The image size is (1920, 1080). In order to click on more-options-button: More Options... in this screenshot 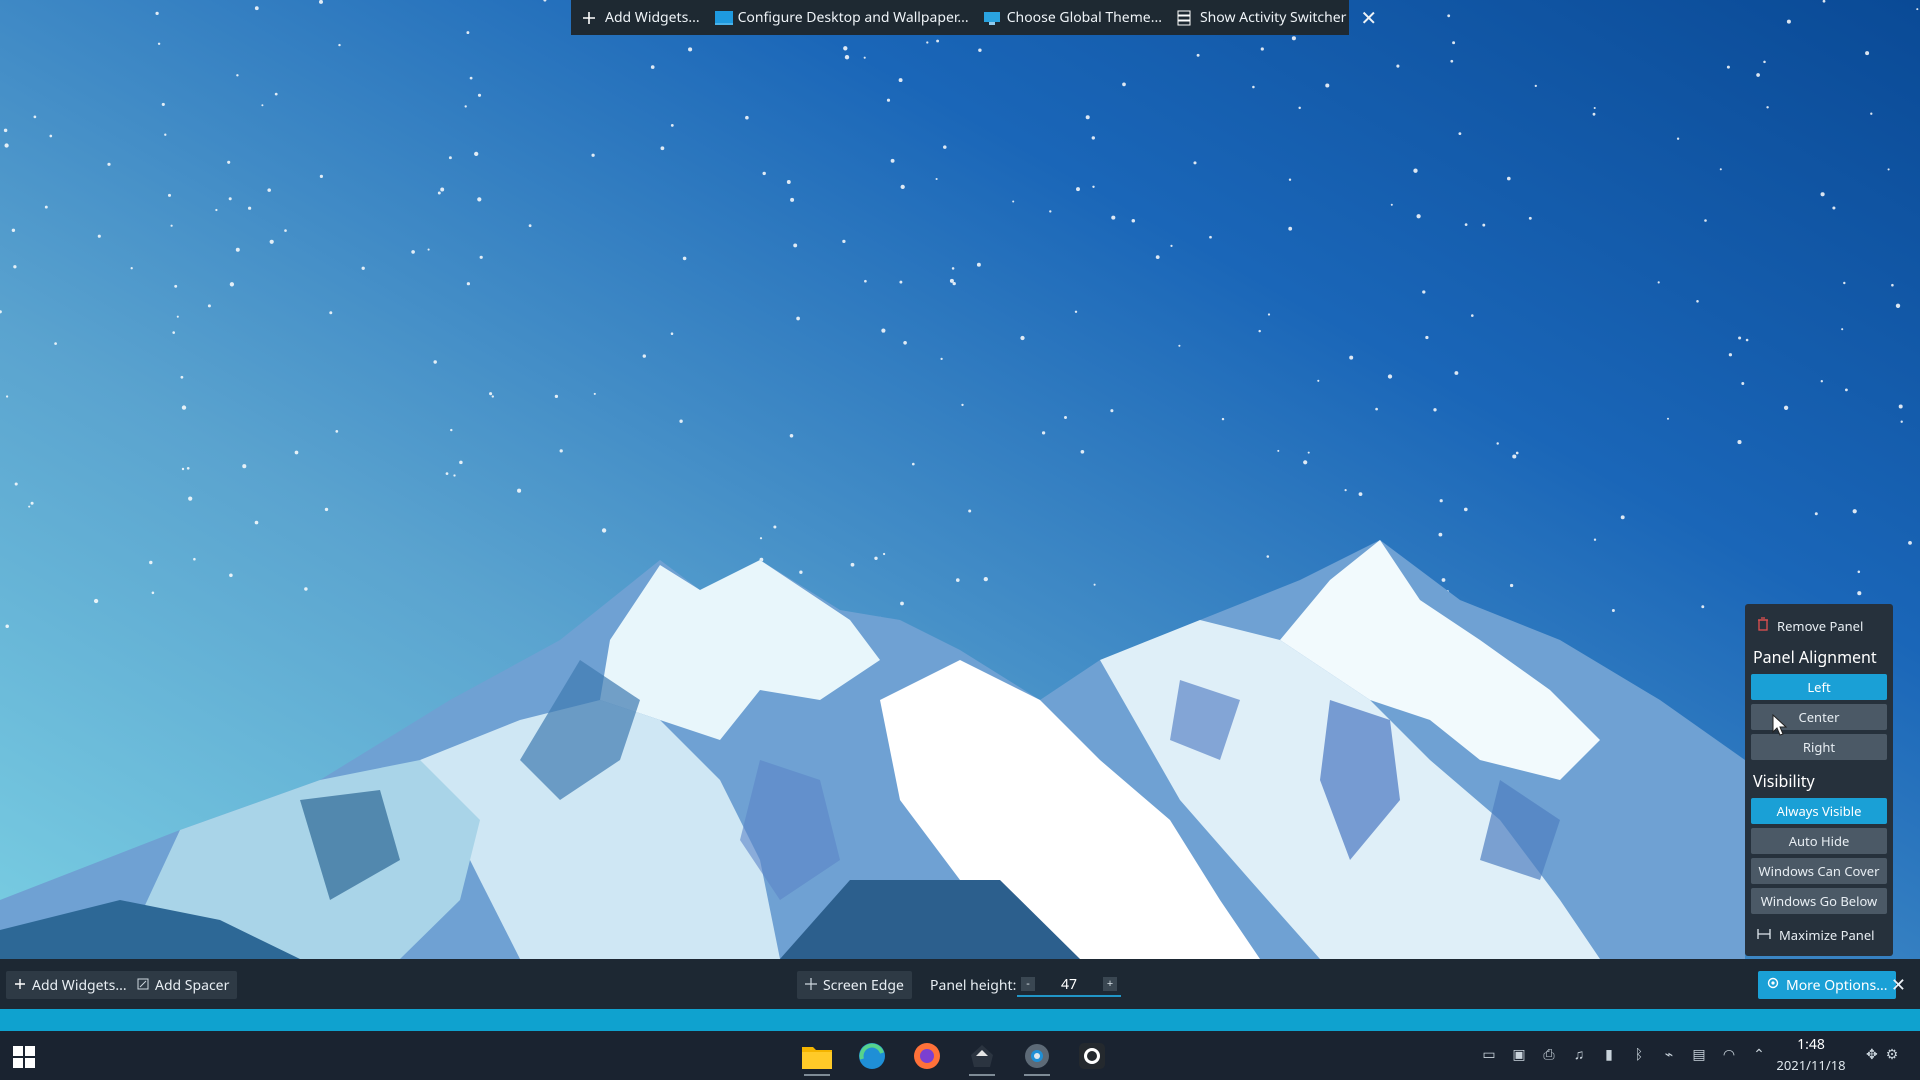, I will do `click(1827, 985)`.